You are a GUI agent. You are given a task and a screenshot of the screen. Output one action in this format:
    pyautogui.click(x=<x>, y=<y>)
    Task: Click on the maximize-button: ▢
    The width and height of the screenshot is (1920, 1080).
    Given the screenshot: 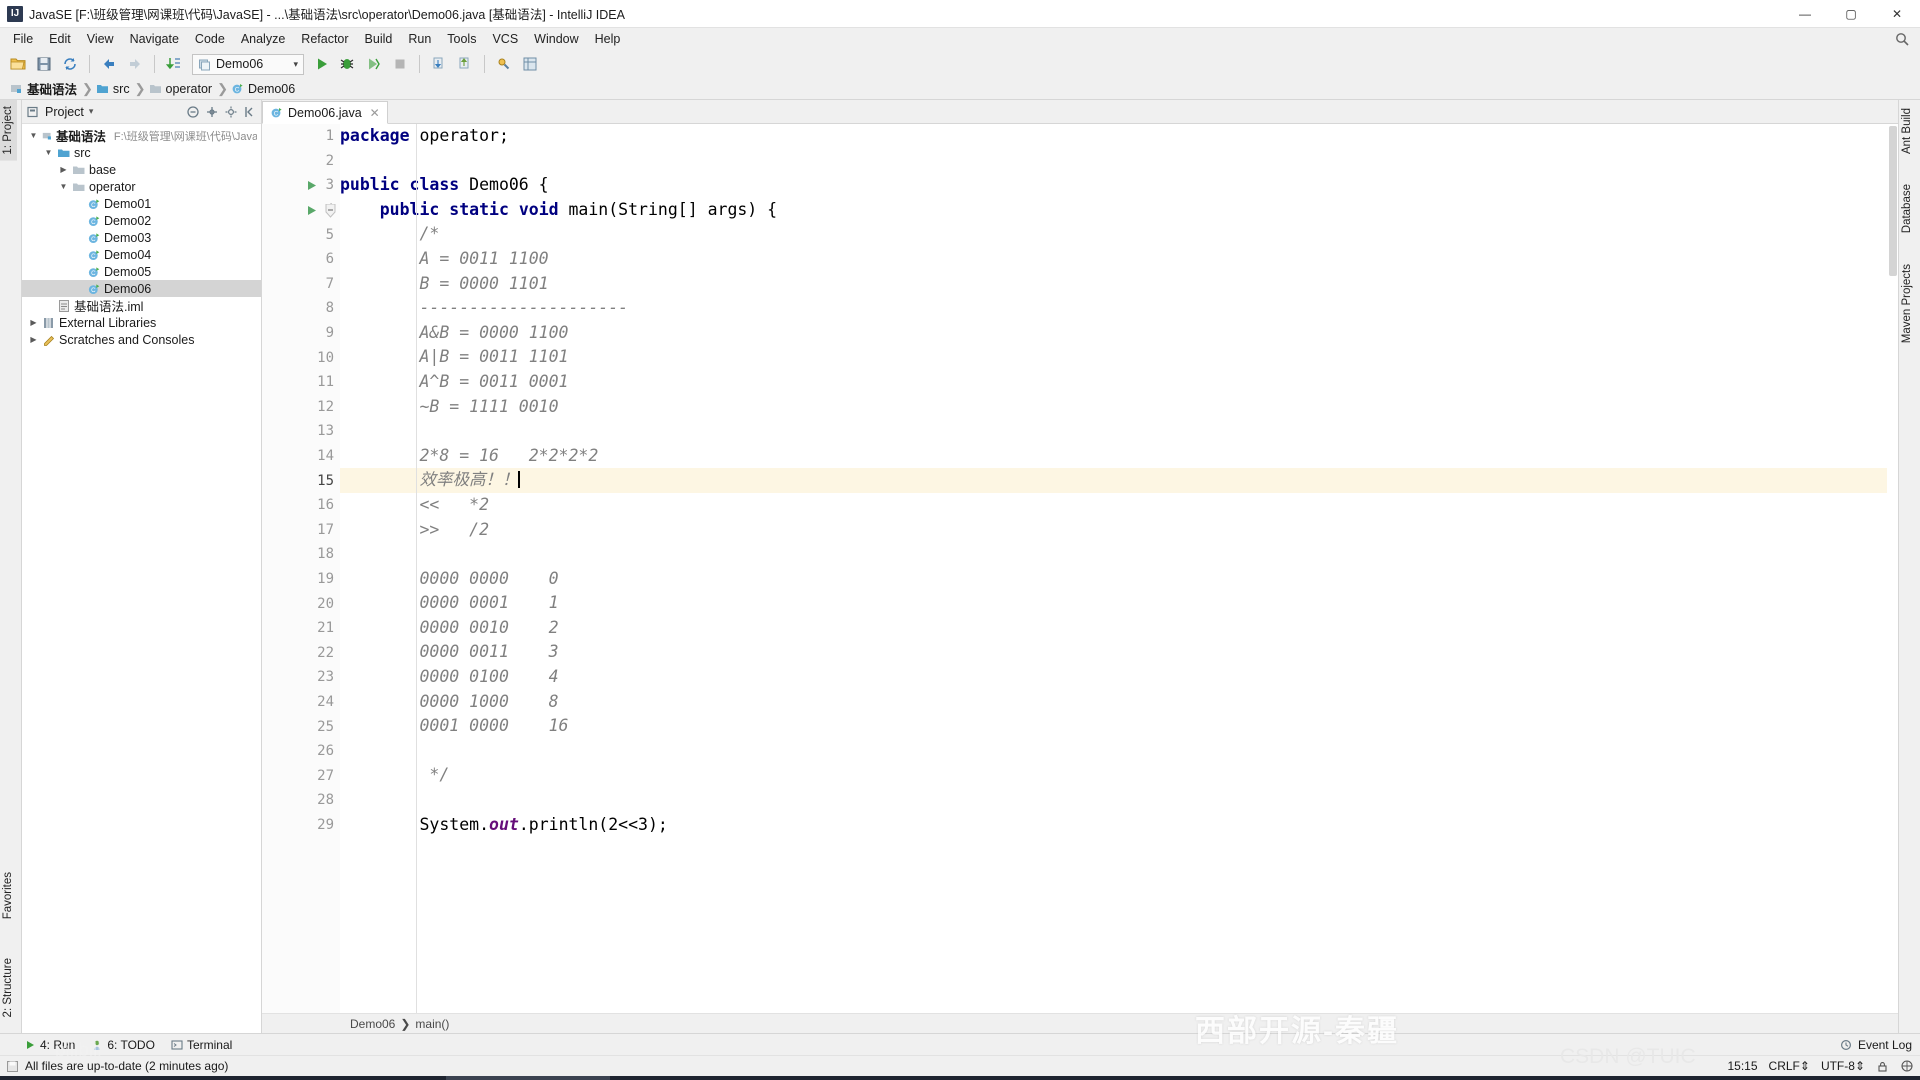 What is the action you would take?
    pyautogui.click(x=1851, y=14)
    